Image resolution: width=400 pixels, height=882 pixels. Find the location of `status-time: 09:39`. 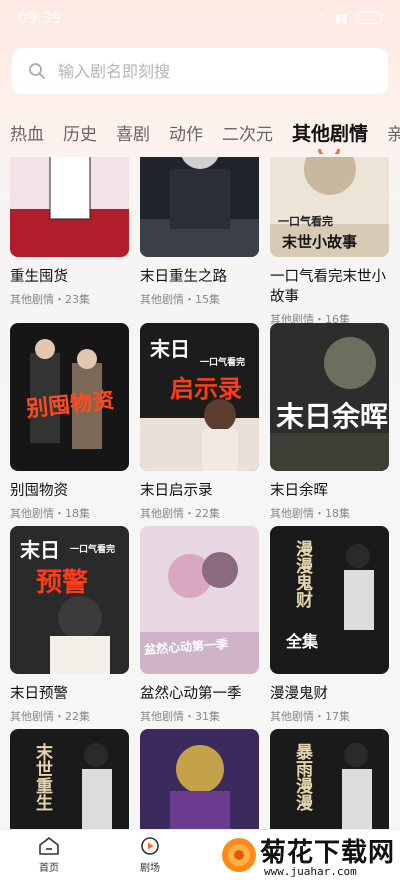

status-time: 09:39 is located at coordinates (40, 18).